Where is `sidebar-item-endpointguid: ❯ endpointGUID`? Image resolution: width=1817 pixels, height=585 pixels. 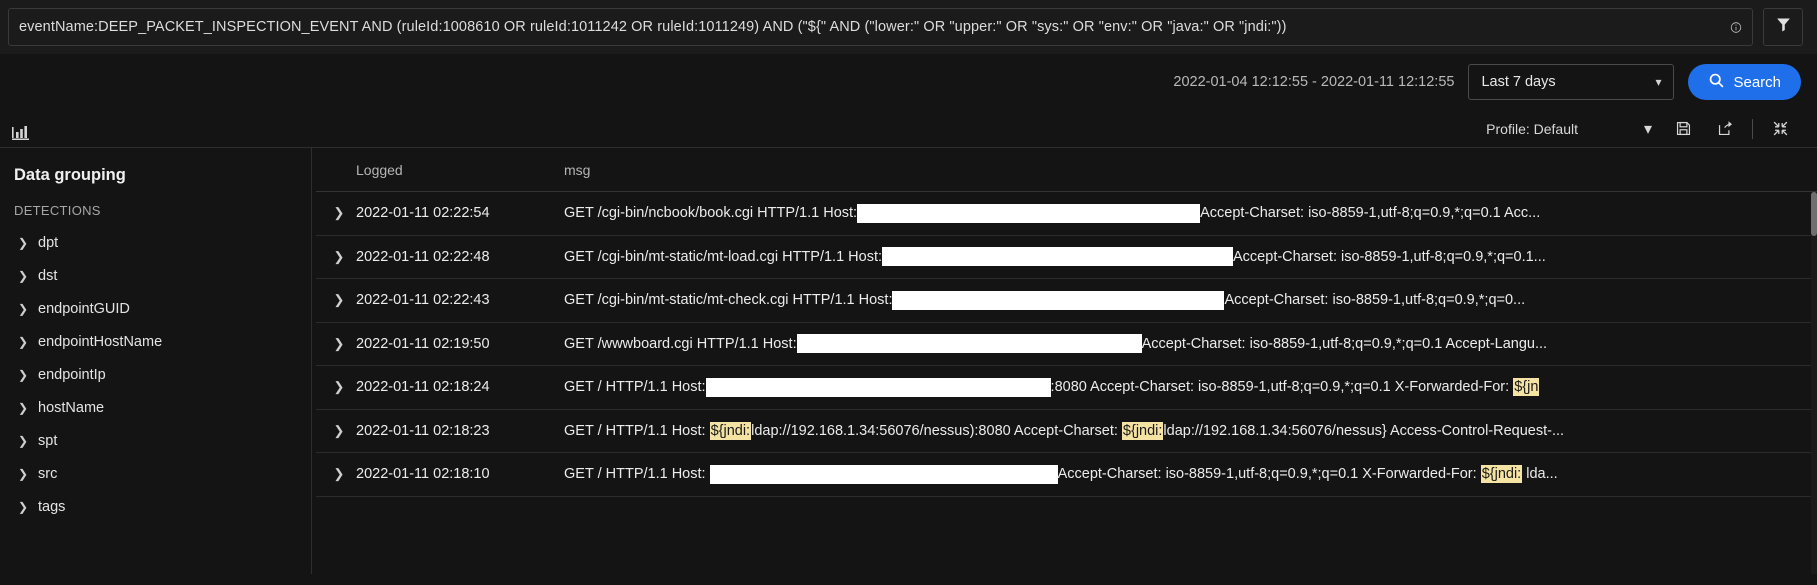
sidebar-item-endpointguid: ❯ endpointGUID is located at coordinates (155, 308).